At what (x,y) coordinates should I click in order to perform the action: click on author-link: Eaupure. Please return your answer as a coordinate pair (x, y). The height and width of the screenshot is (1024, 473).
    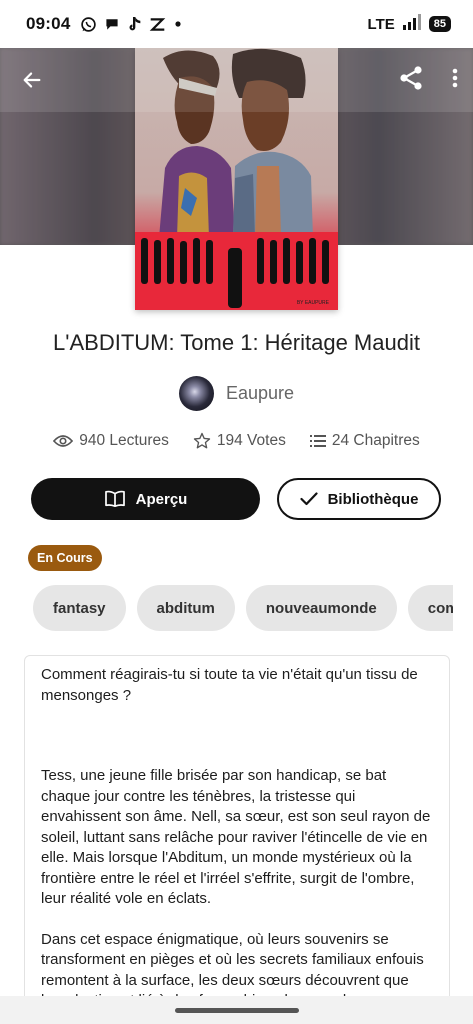
    Looking at the image, I should click on (236, 393).